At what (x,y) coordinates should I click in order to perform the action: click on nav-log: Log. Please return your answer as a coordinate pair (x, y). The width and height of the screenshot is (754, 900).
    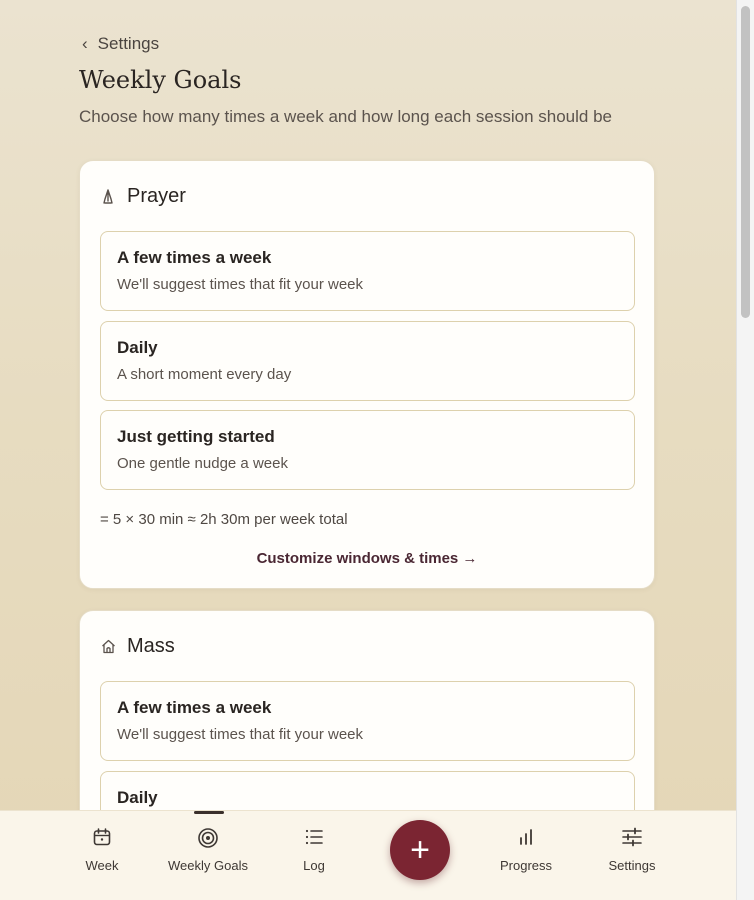
    Looking at the image, I should click on (314, 855).